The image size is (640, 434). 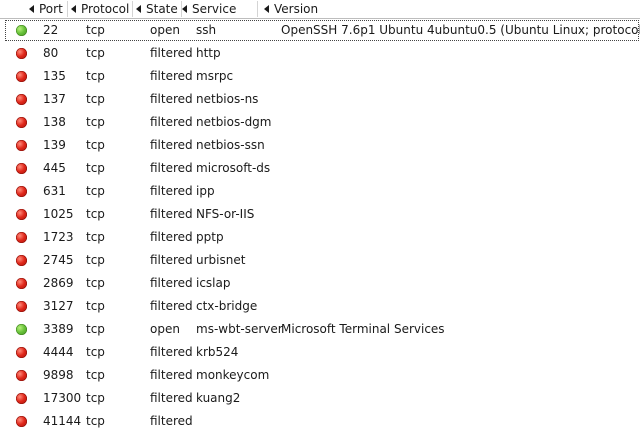 What do you see at coordinates (54, 191) in the screenshot?
I see `port-cell: 631` at bounding box center [54, 191].